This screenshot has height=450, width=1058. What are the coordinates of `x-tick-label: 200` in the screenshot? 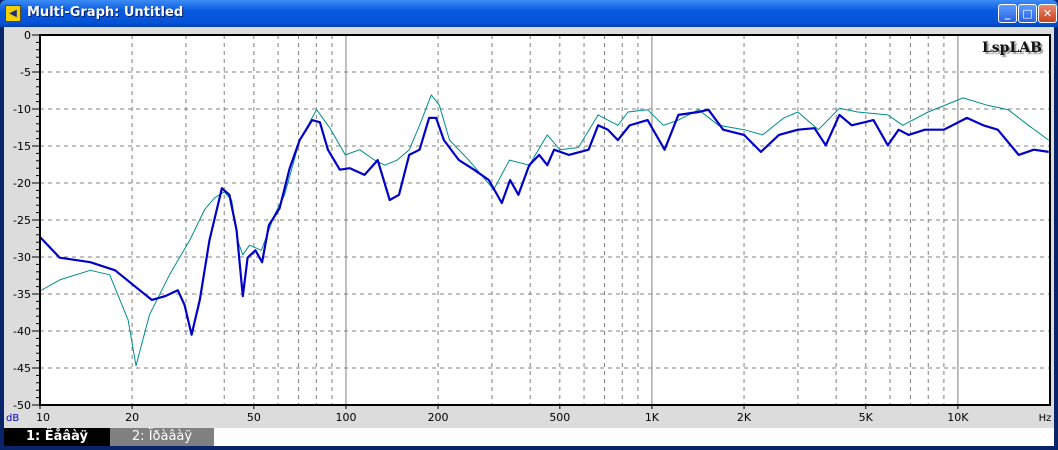 It's located at (438, 417).